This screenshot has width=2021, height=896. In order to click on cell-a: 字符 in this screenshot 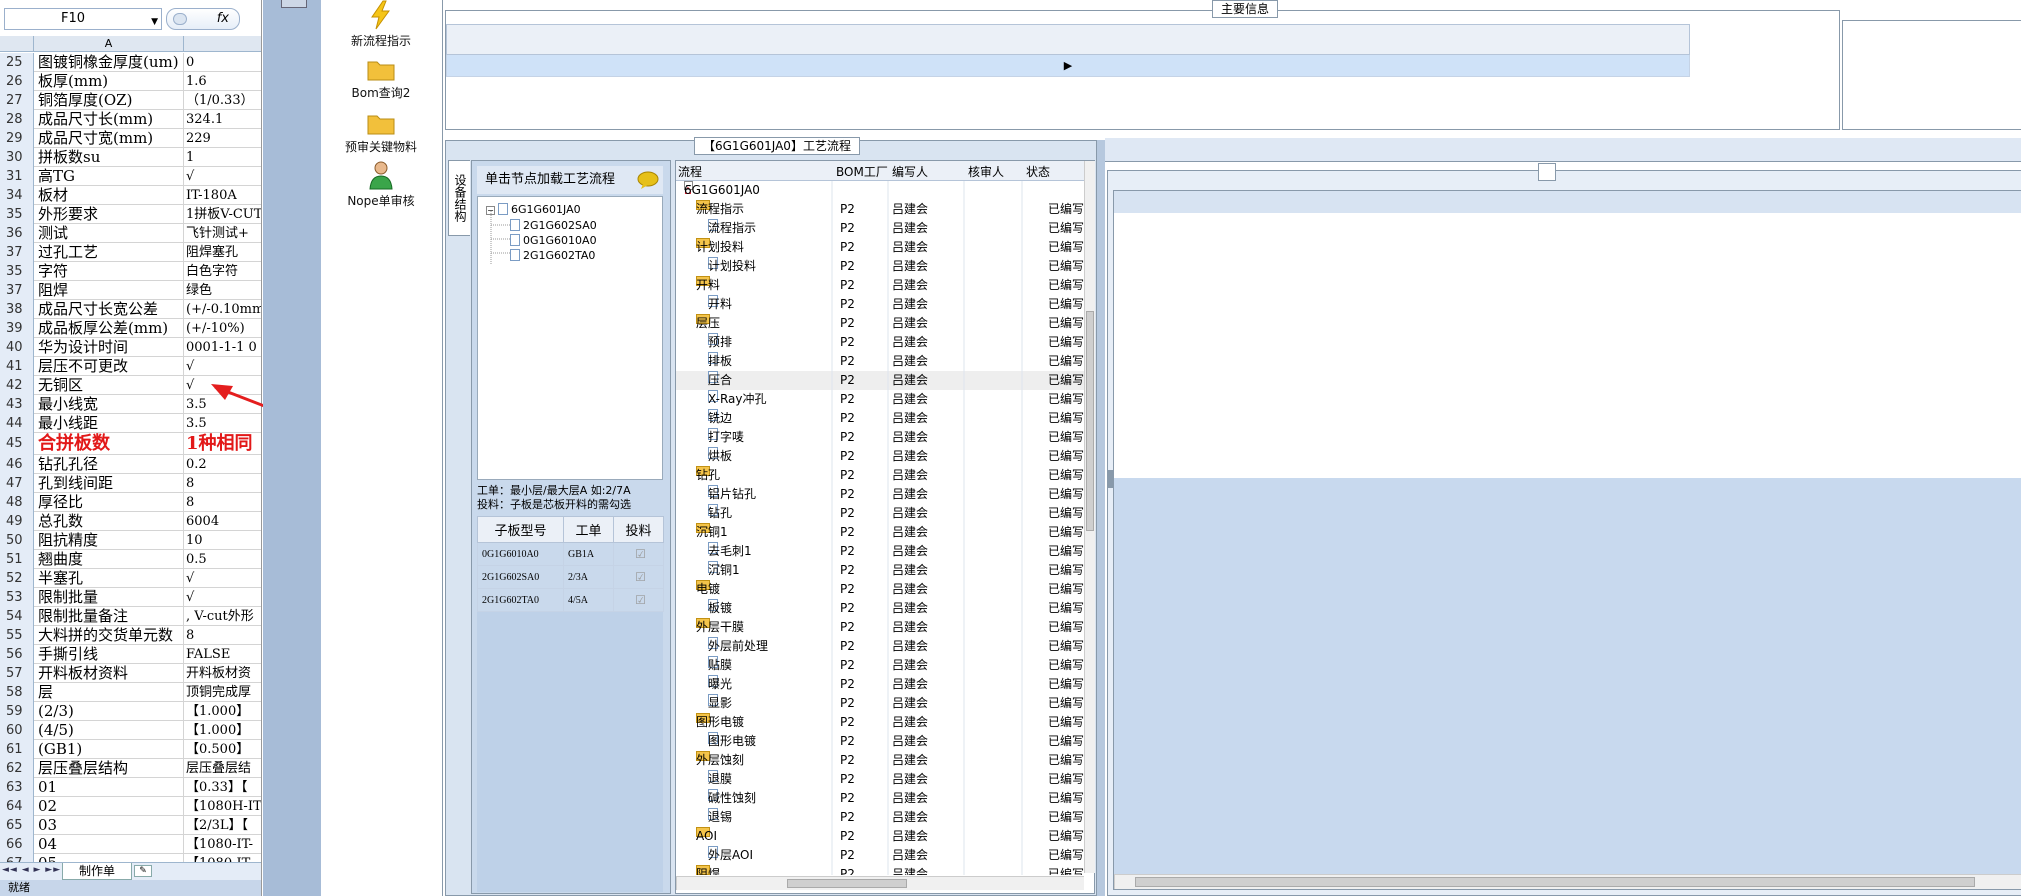, I will do `click(109, 271)`.